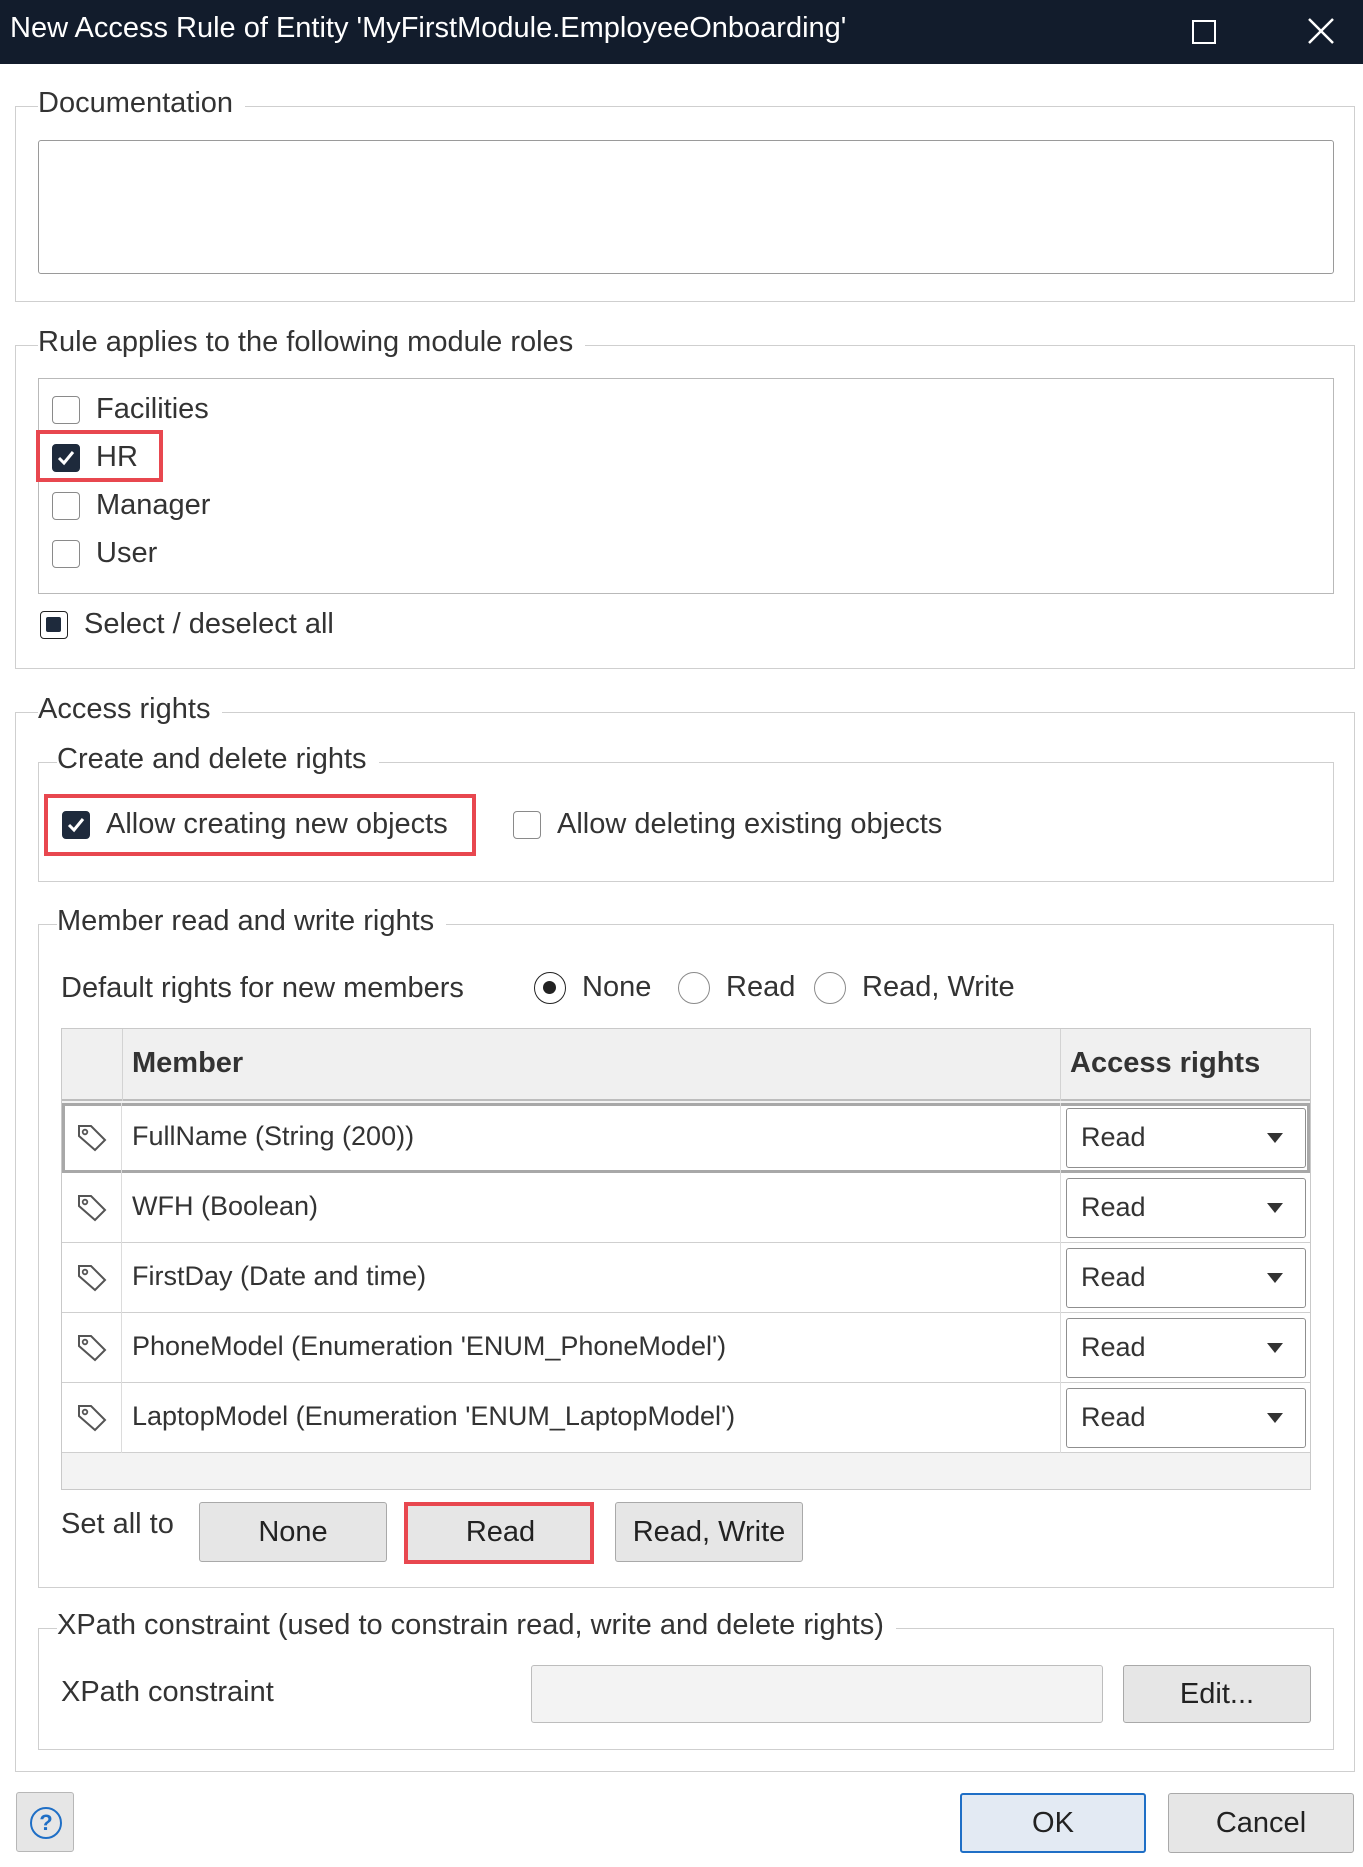  Describe the element at coordinates (167, 1692) in the screenshot. I see `xpath-label: XPath constraint` at that location.